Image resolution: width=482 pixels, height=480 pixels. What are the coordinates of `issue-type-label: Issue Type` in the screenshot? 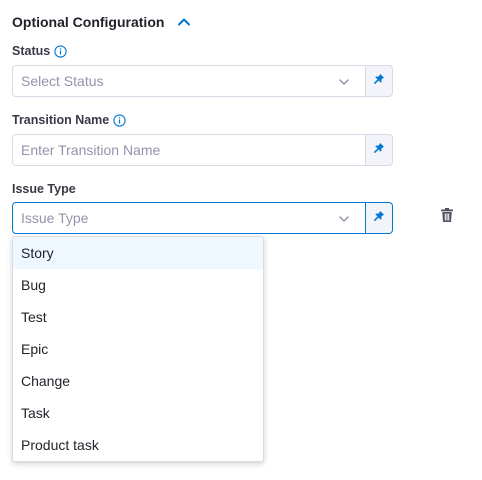 It's located at (44, 189).